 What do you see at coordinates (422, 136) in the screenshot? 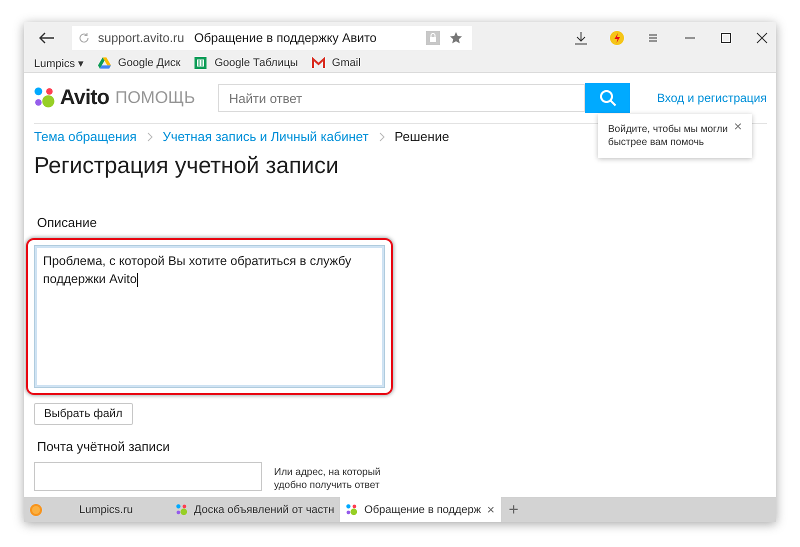
I see `breadcrumb-item: Решение` at bounding box center [422, 136].